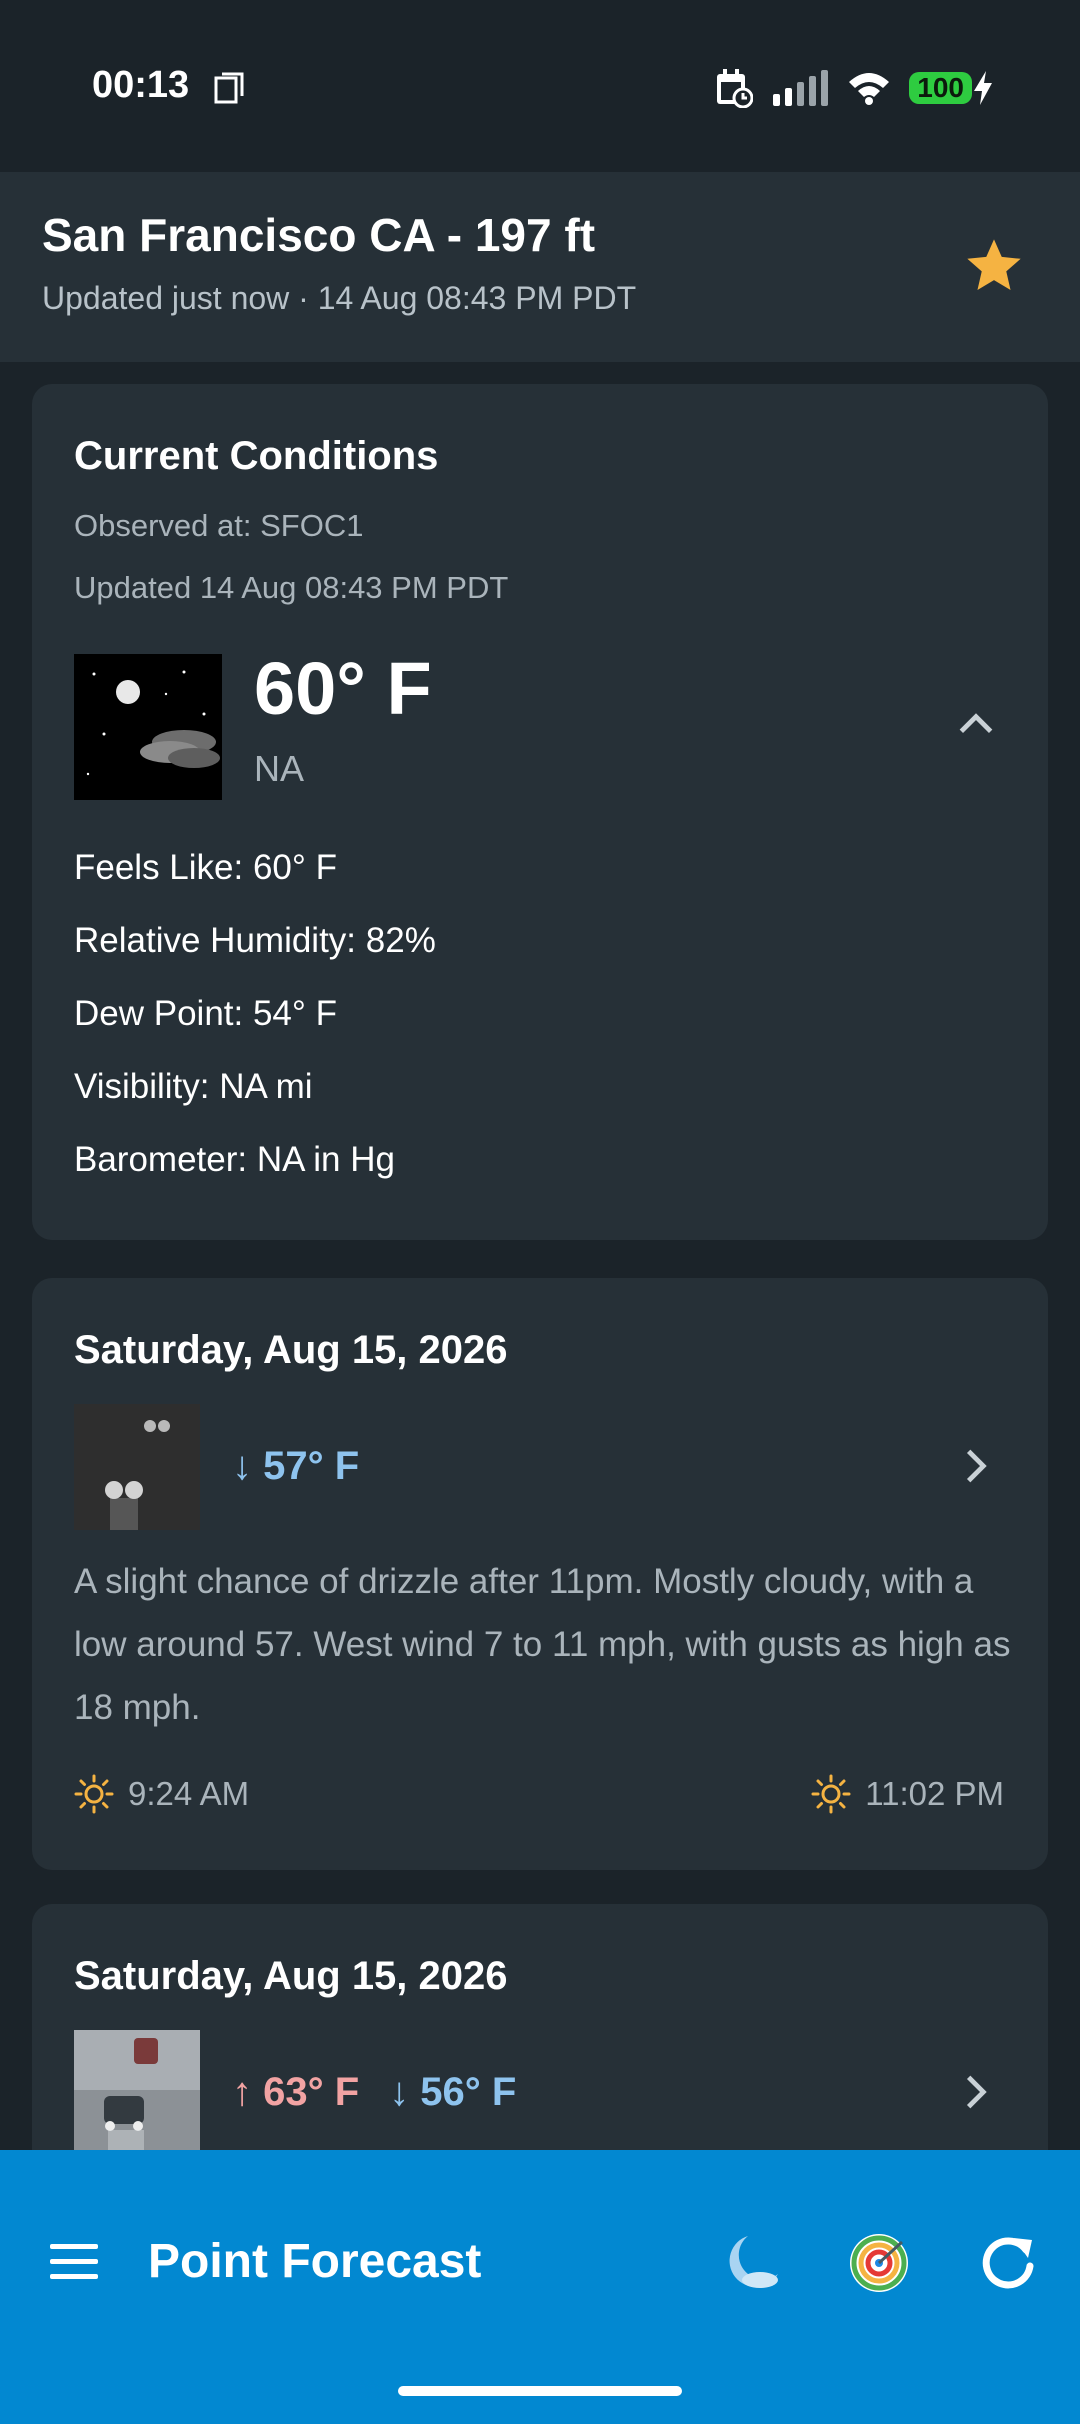 This screenshot has width=1080, height=2424. Describe the element at coordinates (983, 88) in the screenshot. I see `charging-icon` at that location.